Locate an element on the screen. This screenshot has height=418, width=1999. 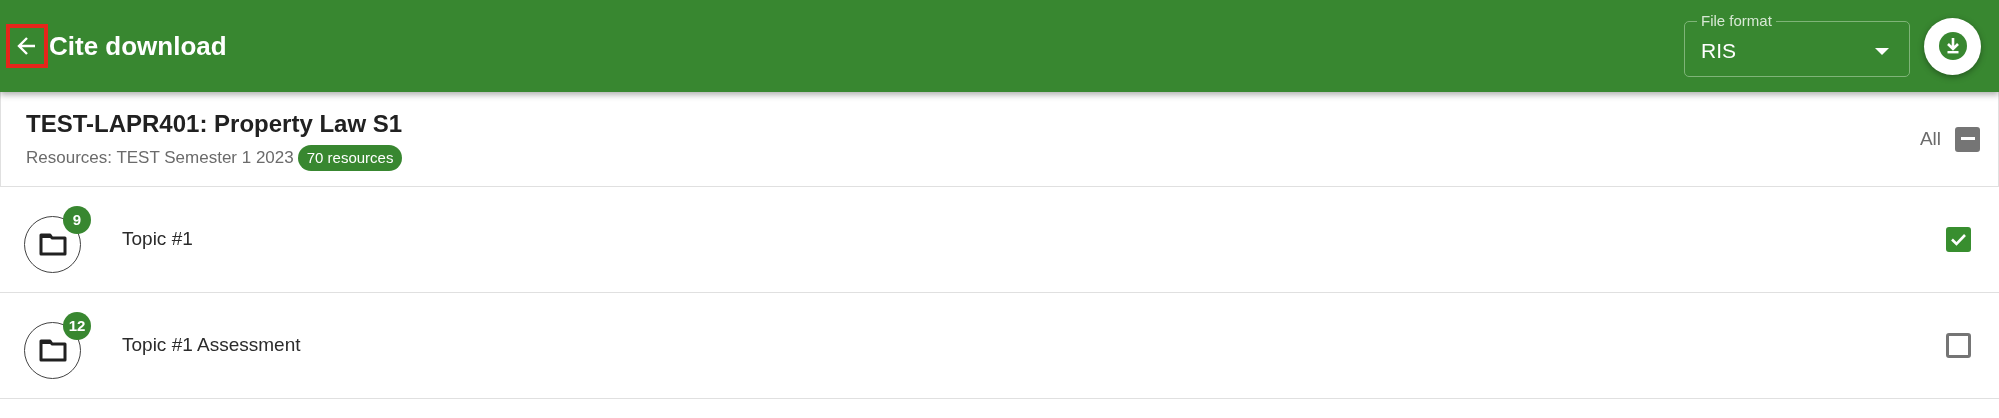
minus-icon is located at coordinates (1967, 139).